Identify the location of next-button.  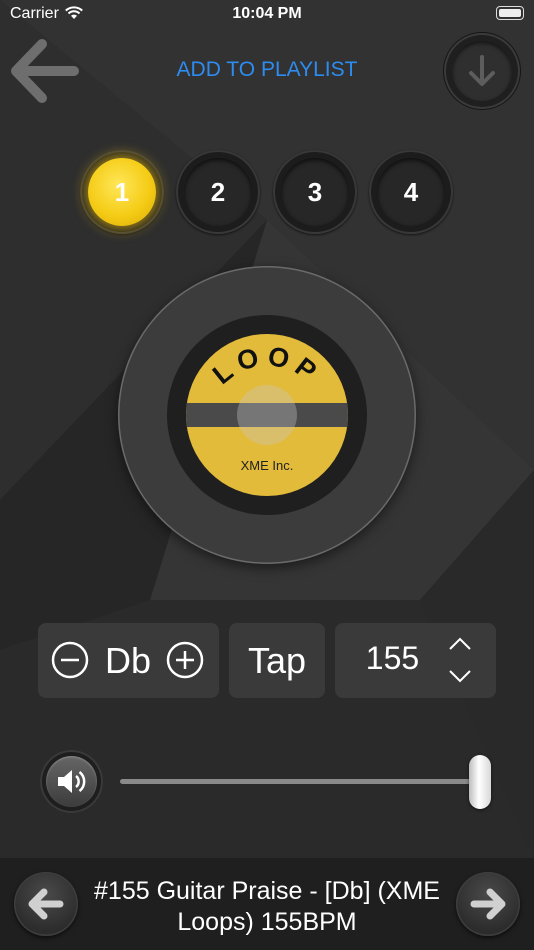
(488, 904).